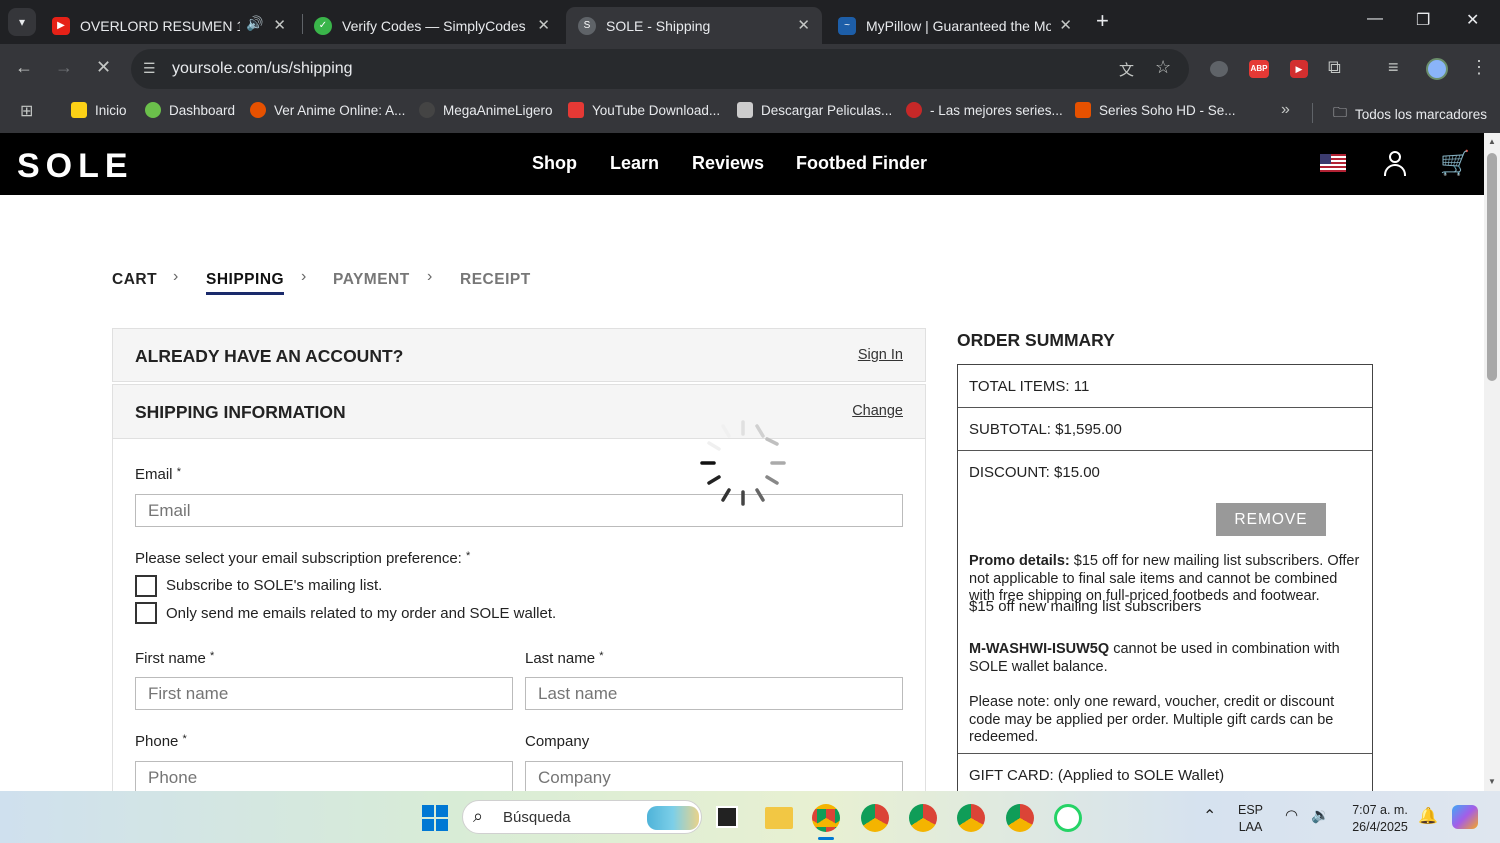 The height and width of the screenshot is (843, 1500). What do you see at coordinates (582, 817) in the screenshot?
I see `taskbar-search: ⌕ Búsqueda` at bounding box center [582, 817].